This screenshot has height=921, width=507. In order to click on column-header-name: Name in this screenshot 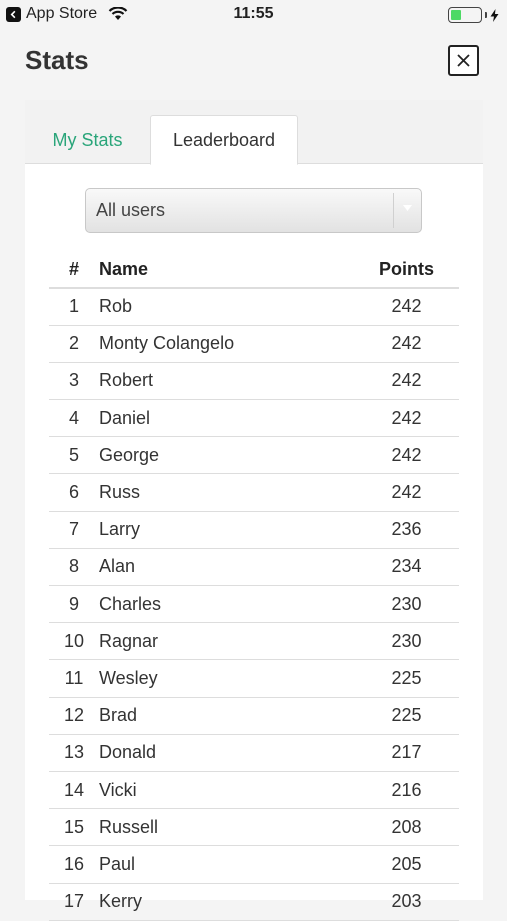, I will do `click(226, 270)`.